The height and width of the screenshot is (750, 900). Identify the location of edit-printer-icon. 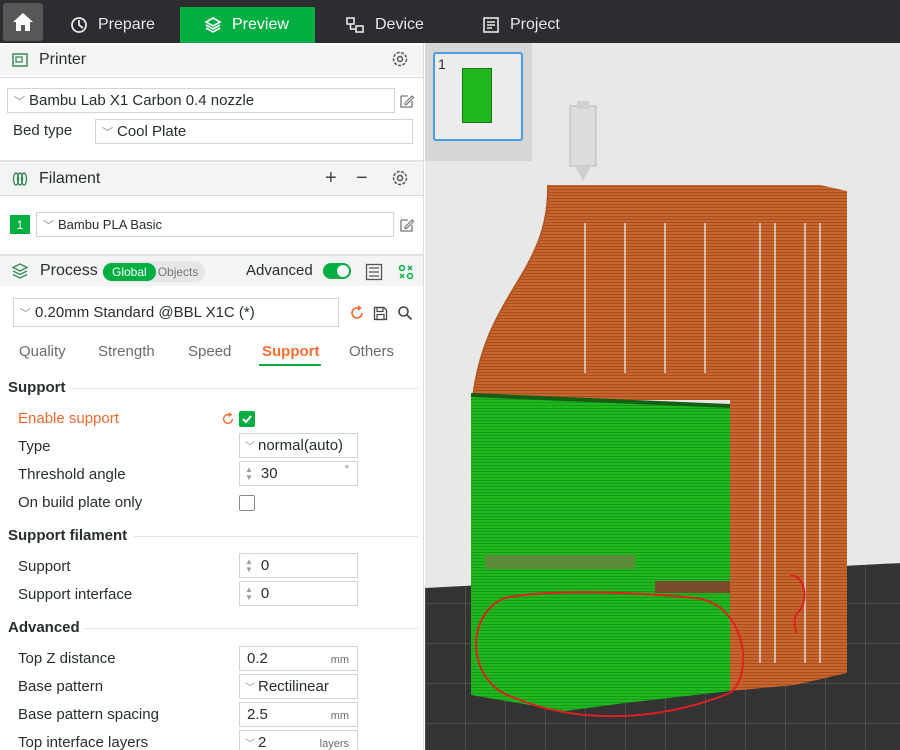
(407, 101).